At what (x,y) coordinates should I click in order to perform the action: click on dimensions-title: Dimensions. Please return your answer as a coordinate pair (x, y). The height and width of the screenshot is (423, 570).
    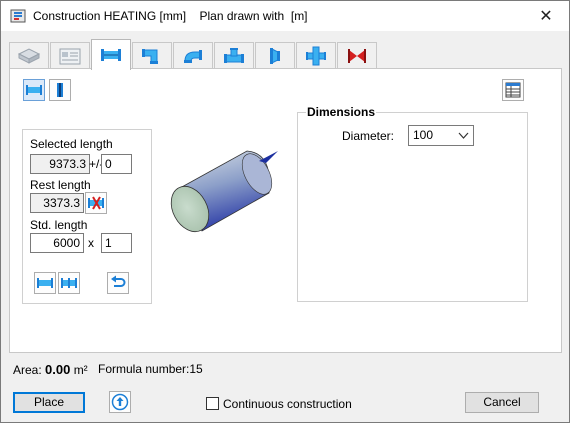
    Looking at the image, I should click on (341, 112).